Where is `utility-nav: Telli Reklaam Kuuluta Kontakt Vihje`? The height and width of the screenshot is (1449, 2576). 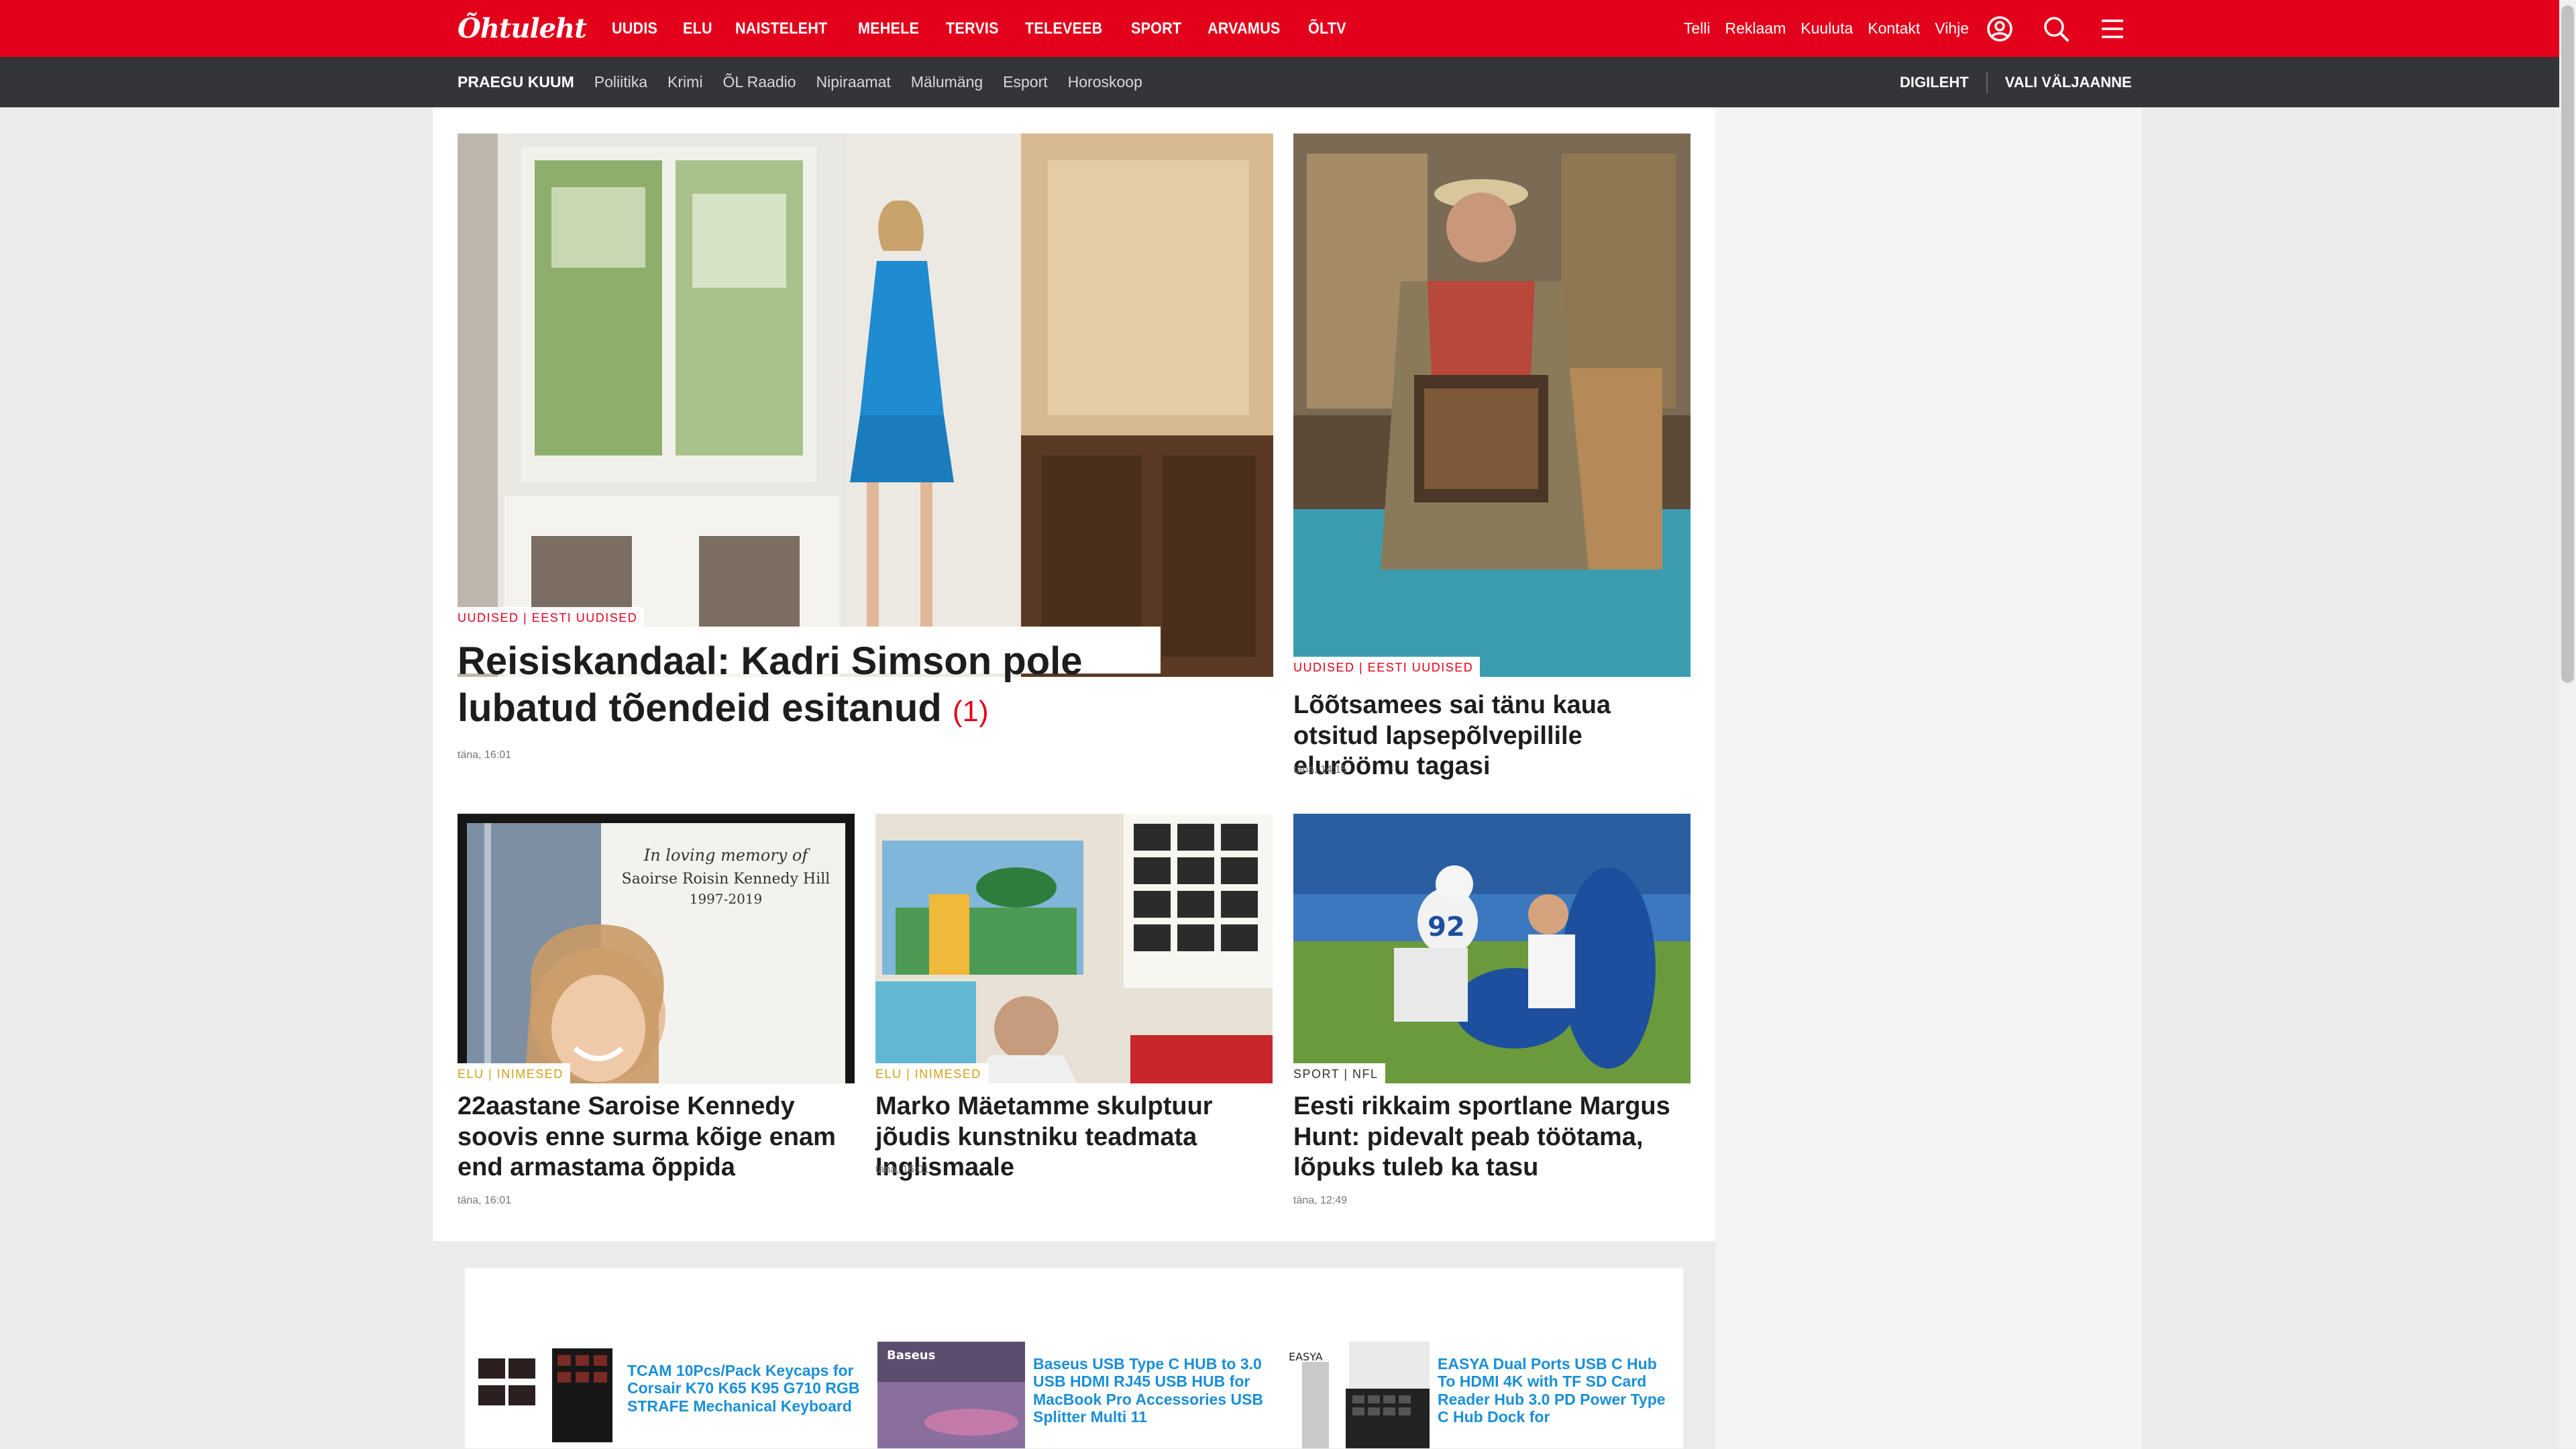
utility-nav: Telli Reklaam Kuuluta Kontakt Vihje is located at coordinates (1819, 28).